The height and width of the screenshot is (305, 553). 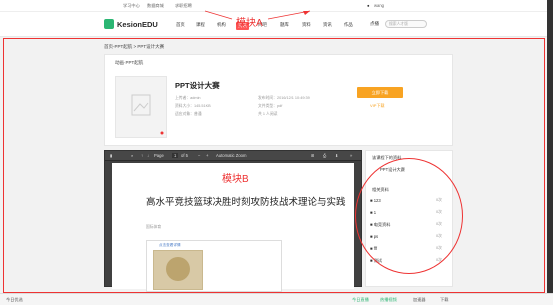 What do you see at coordinates (214, 266) in the screenshot?
I see `document-embedded-box: 点击查看详情` at bounding box center [214, 266].